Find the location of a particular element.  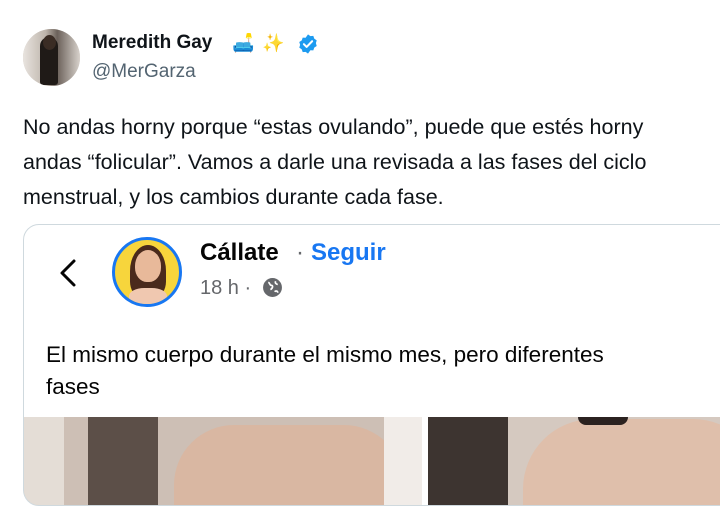

globe-icon is located at coordinates (272, 287).